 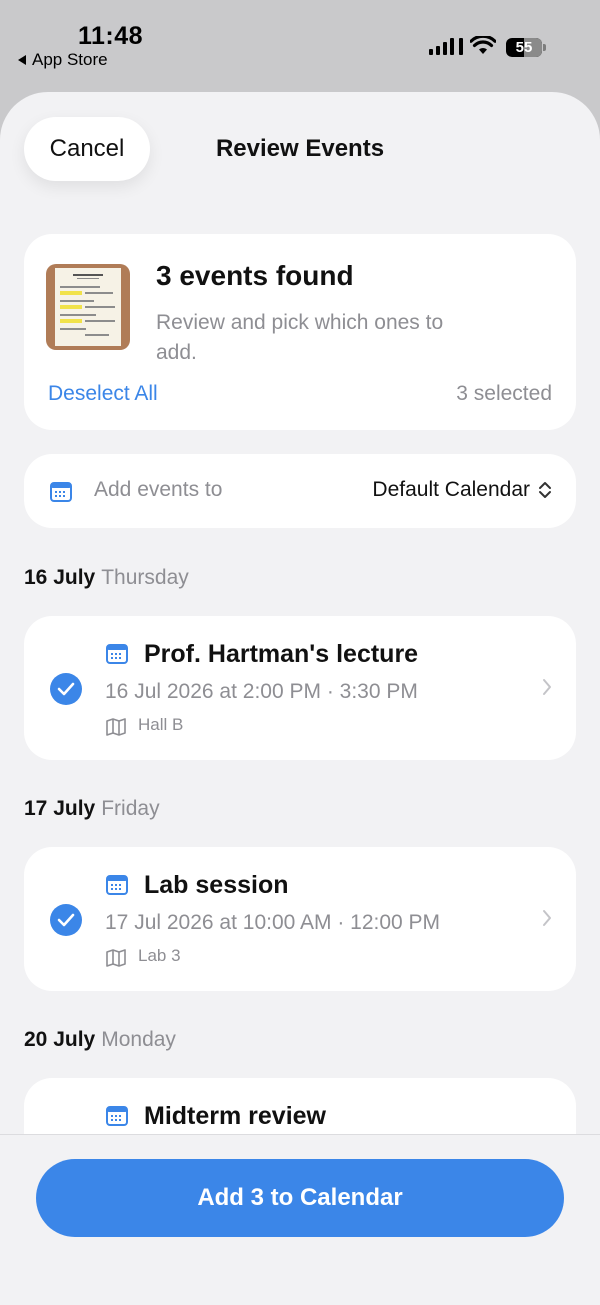 I want to click on day-header: 16 July Thursday, so click(x=106, y=578).